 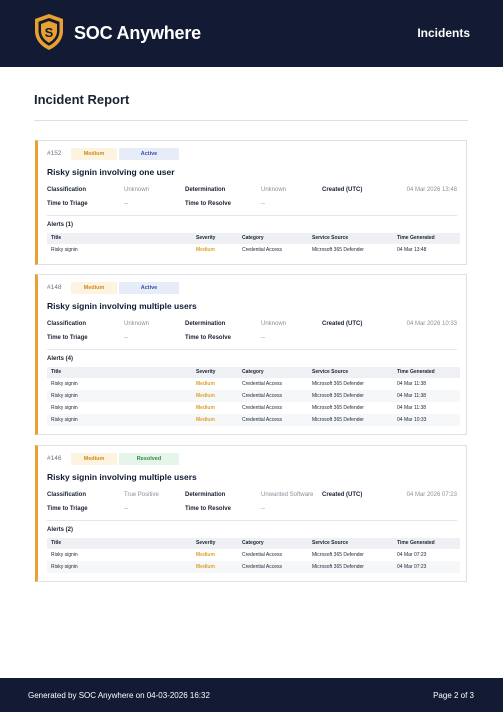 What do you see at coordinates (251, 120) in the screenshot?
I see `title-divider` at bounding box center [251, 120].